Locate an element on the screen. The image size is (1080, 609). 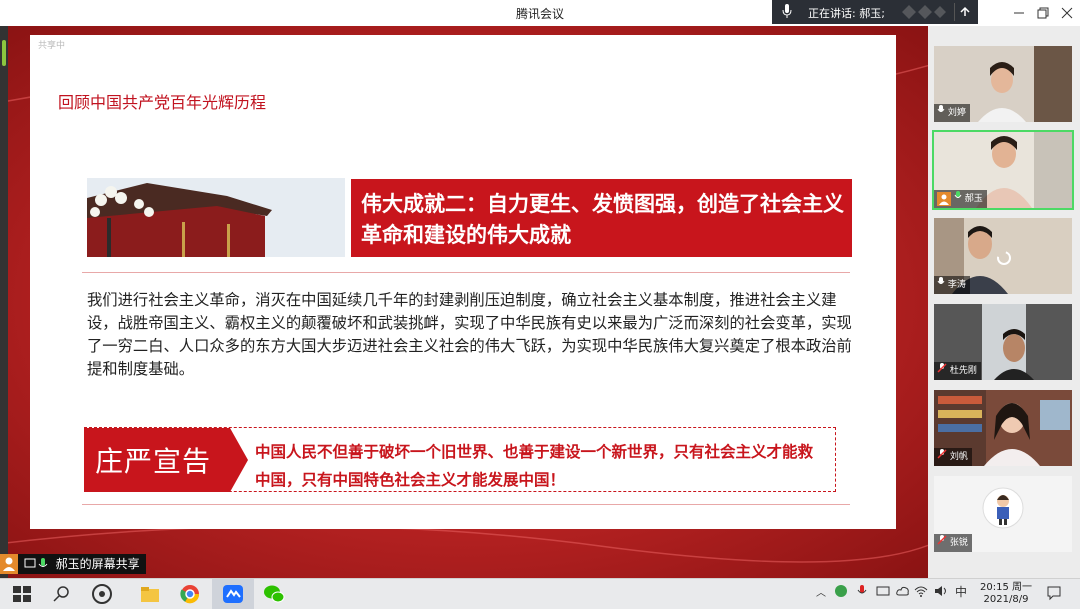
gate-image is located at coordinates (216, 217).